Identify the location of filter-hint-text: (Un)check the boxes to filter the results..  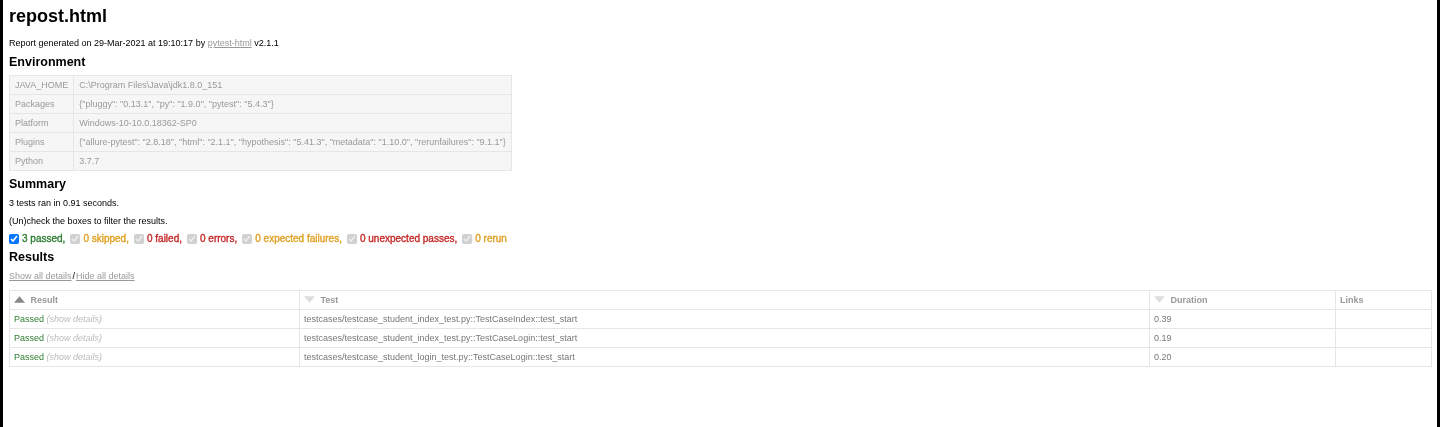
(89, 221).